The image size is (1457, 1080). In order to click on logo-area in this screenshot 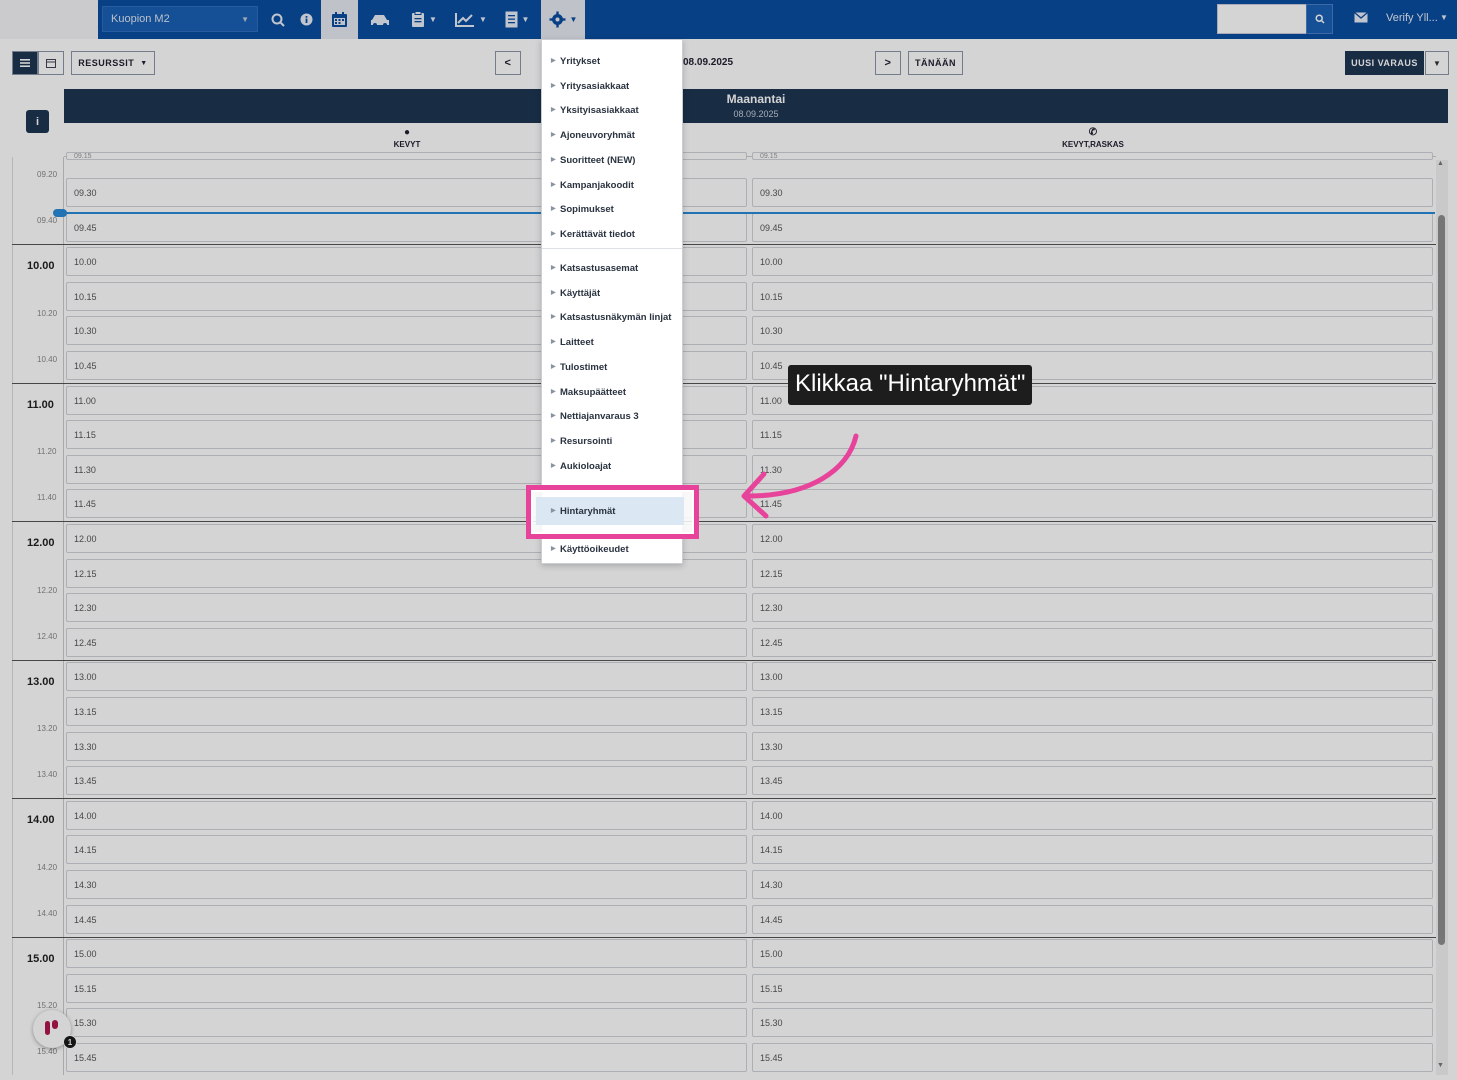, I will do `click(49, 19)`.